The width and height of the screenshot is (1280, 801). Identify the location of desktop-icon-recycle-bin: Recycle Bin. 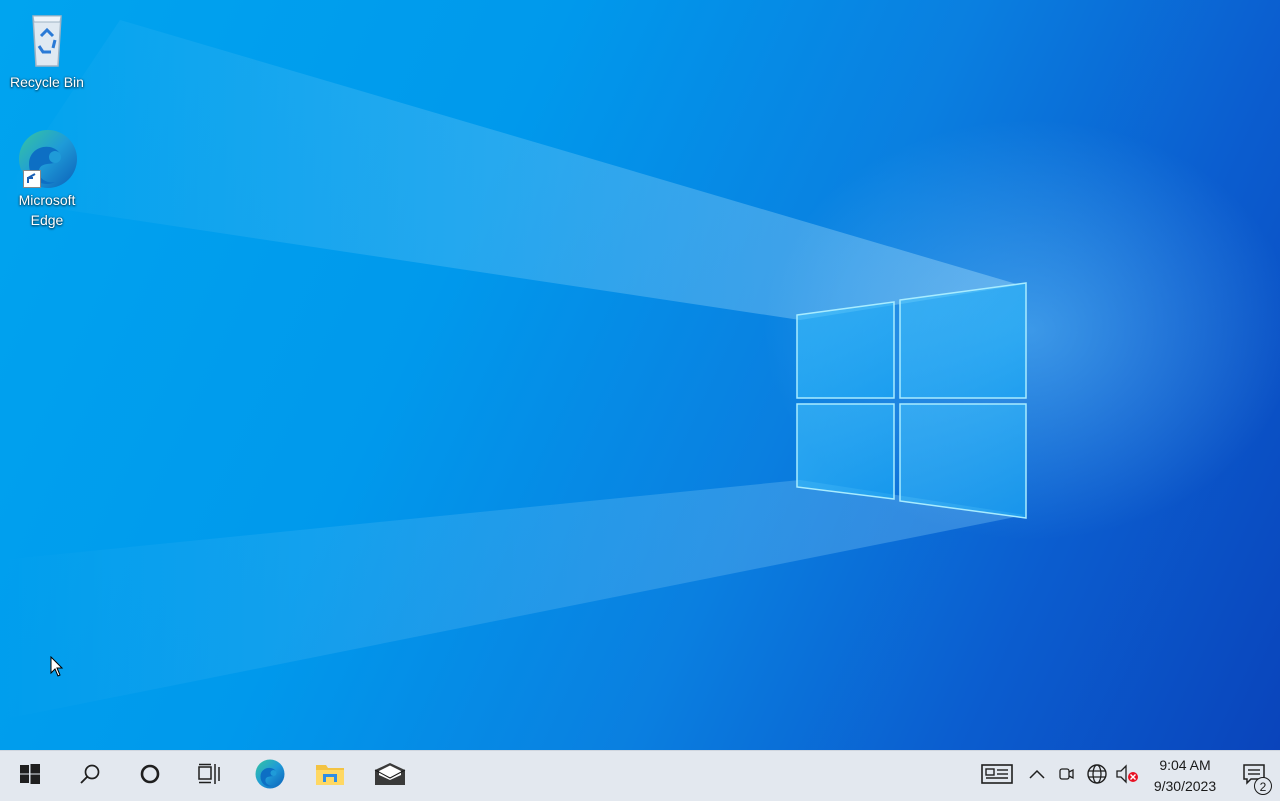
(47, 50).